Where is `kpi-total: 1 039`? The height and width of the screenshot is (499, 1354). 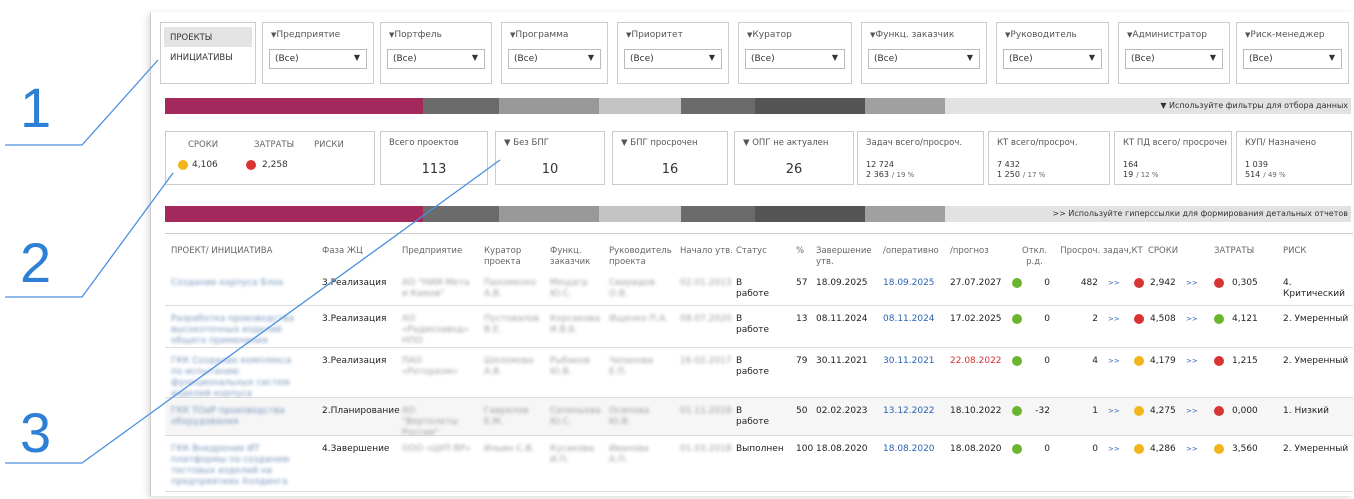 kpi-total: 1 039 is located at coordinates (1256, 164).